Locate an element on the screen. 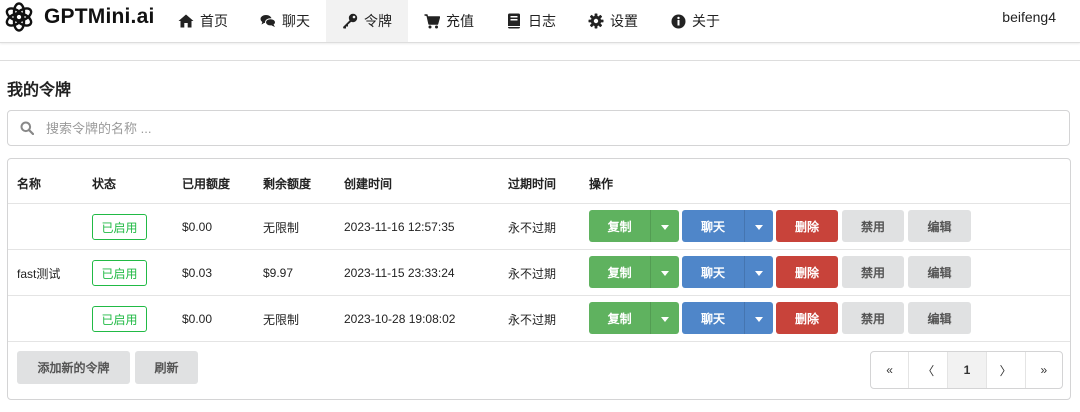 The image size is (1080, 412). nav-item-tokens: 令牌 is located at coordinates (367, 21).